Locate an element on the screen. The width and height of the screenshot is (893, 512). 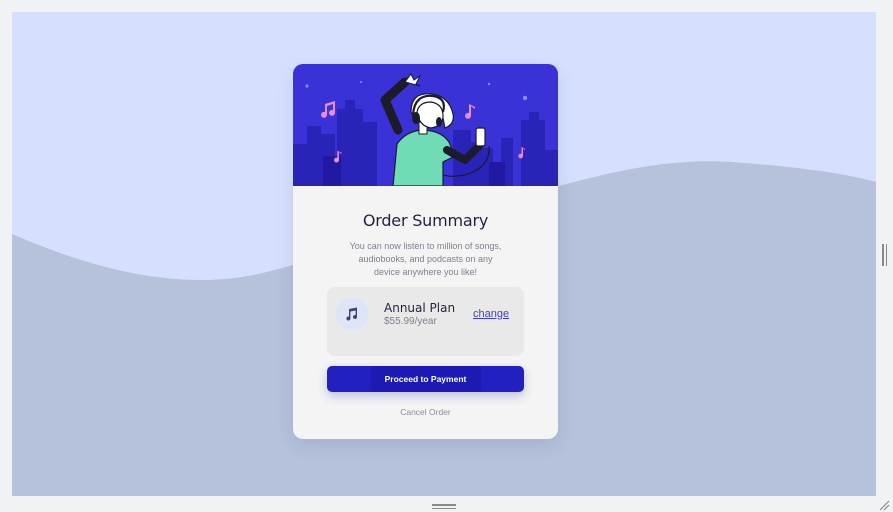
plan-icon-circle is located at coordinates (352, 314).